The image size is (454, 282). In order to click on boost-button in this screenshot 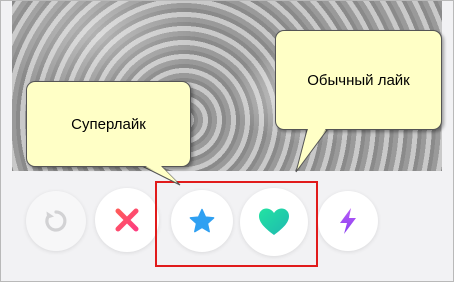, I will do `click(348, 221)`.